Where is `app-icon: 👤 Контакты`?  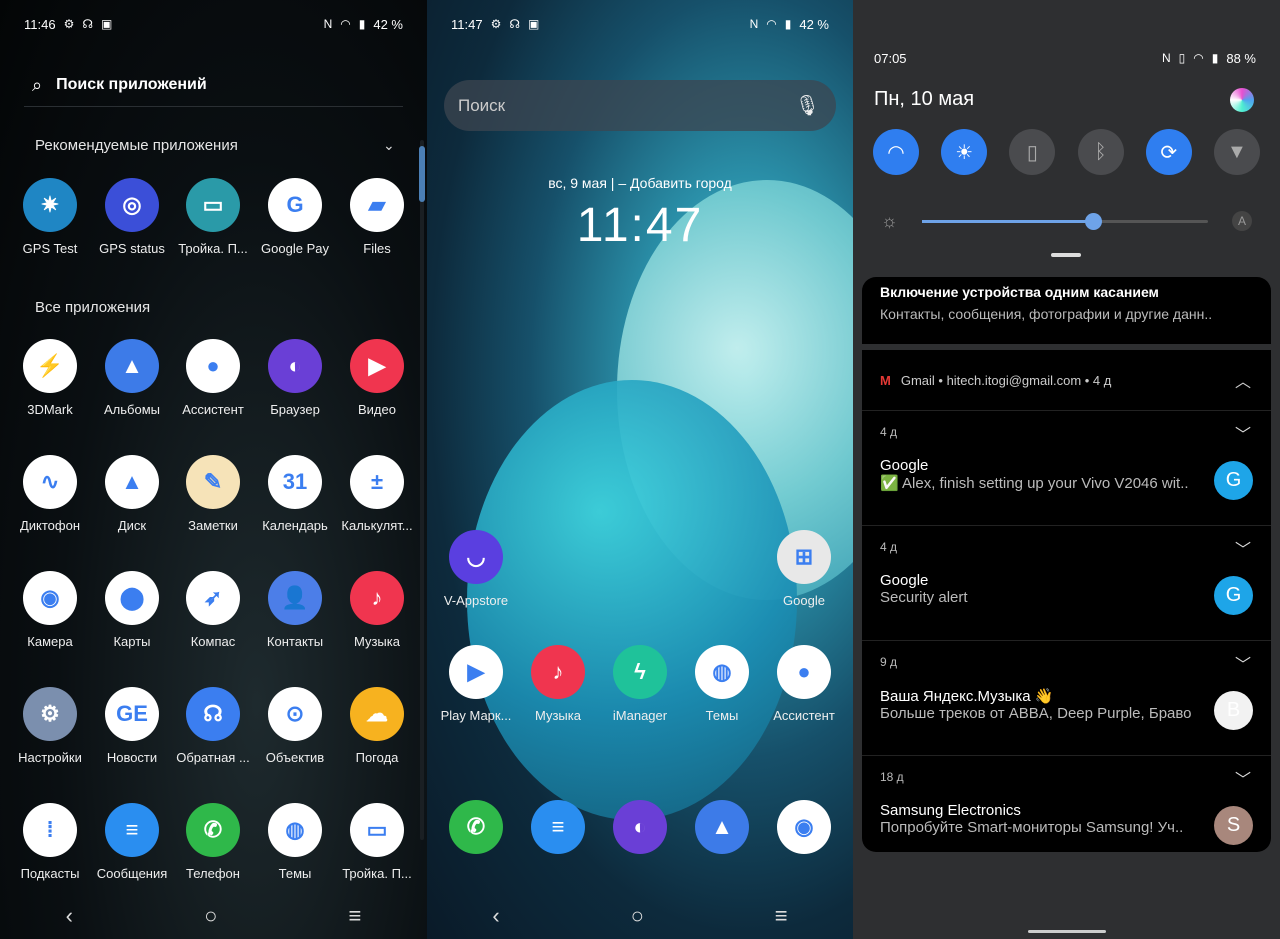
app-icon: 👤 Контакты is located at coordinates (295, 610).